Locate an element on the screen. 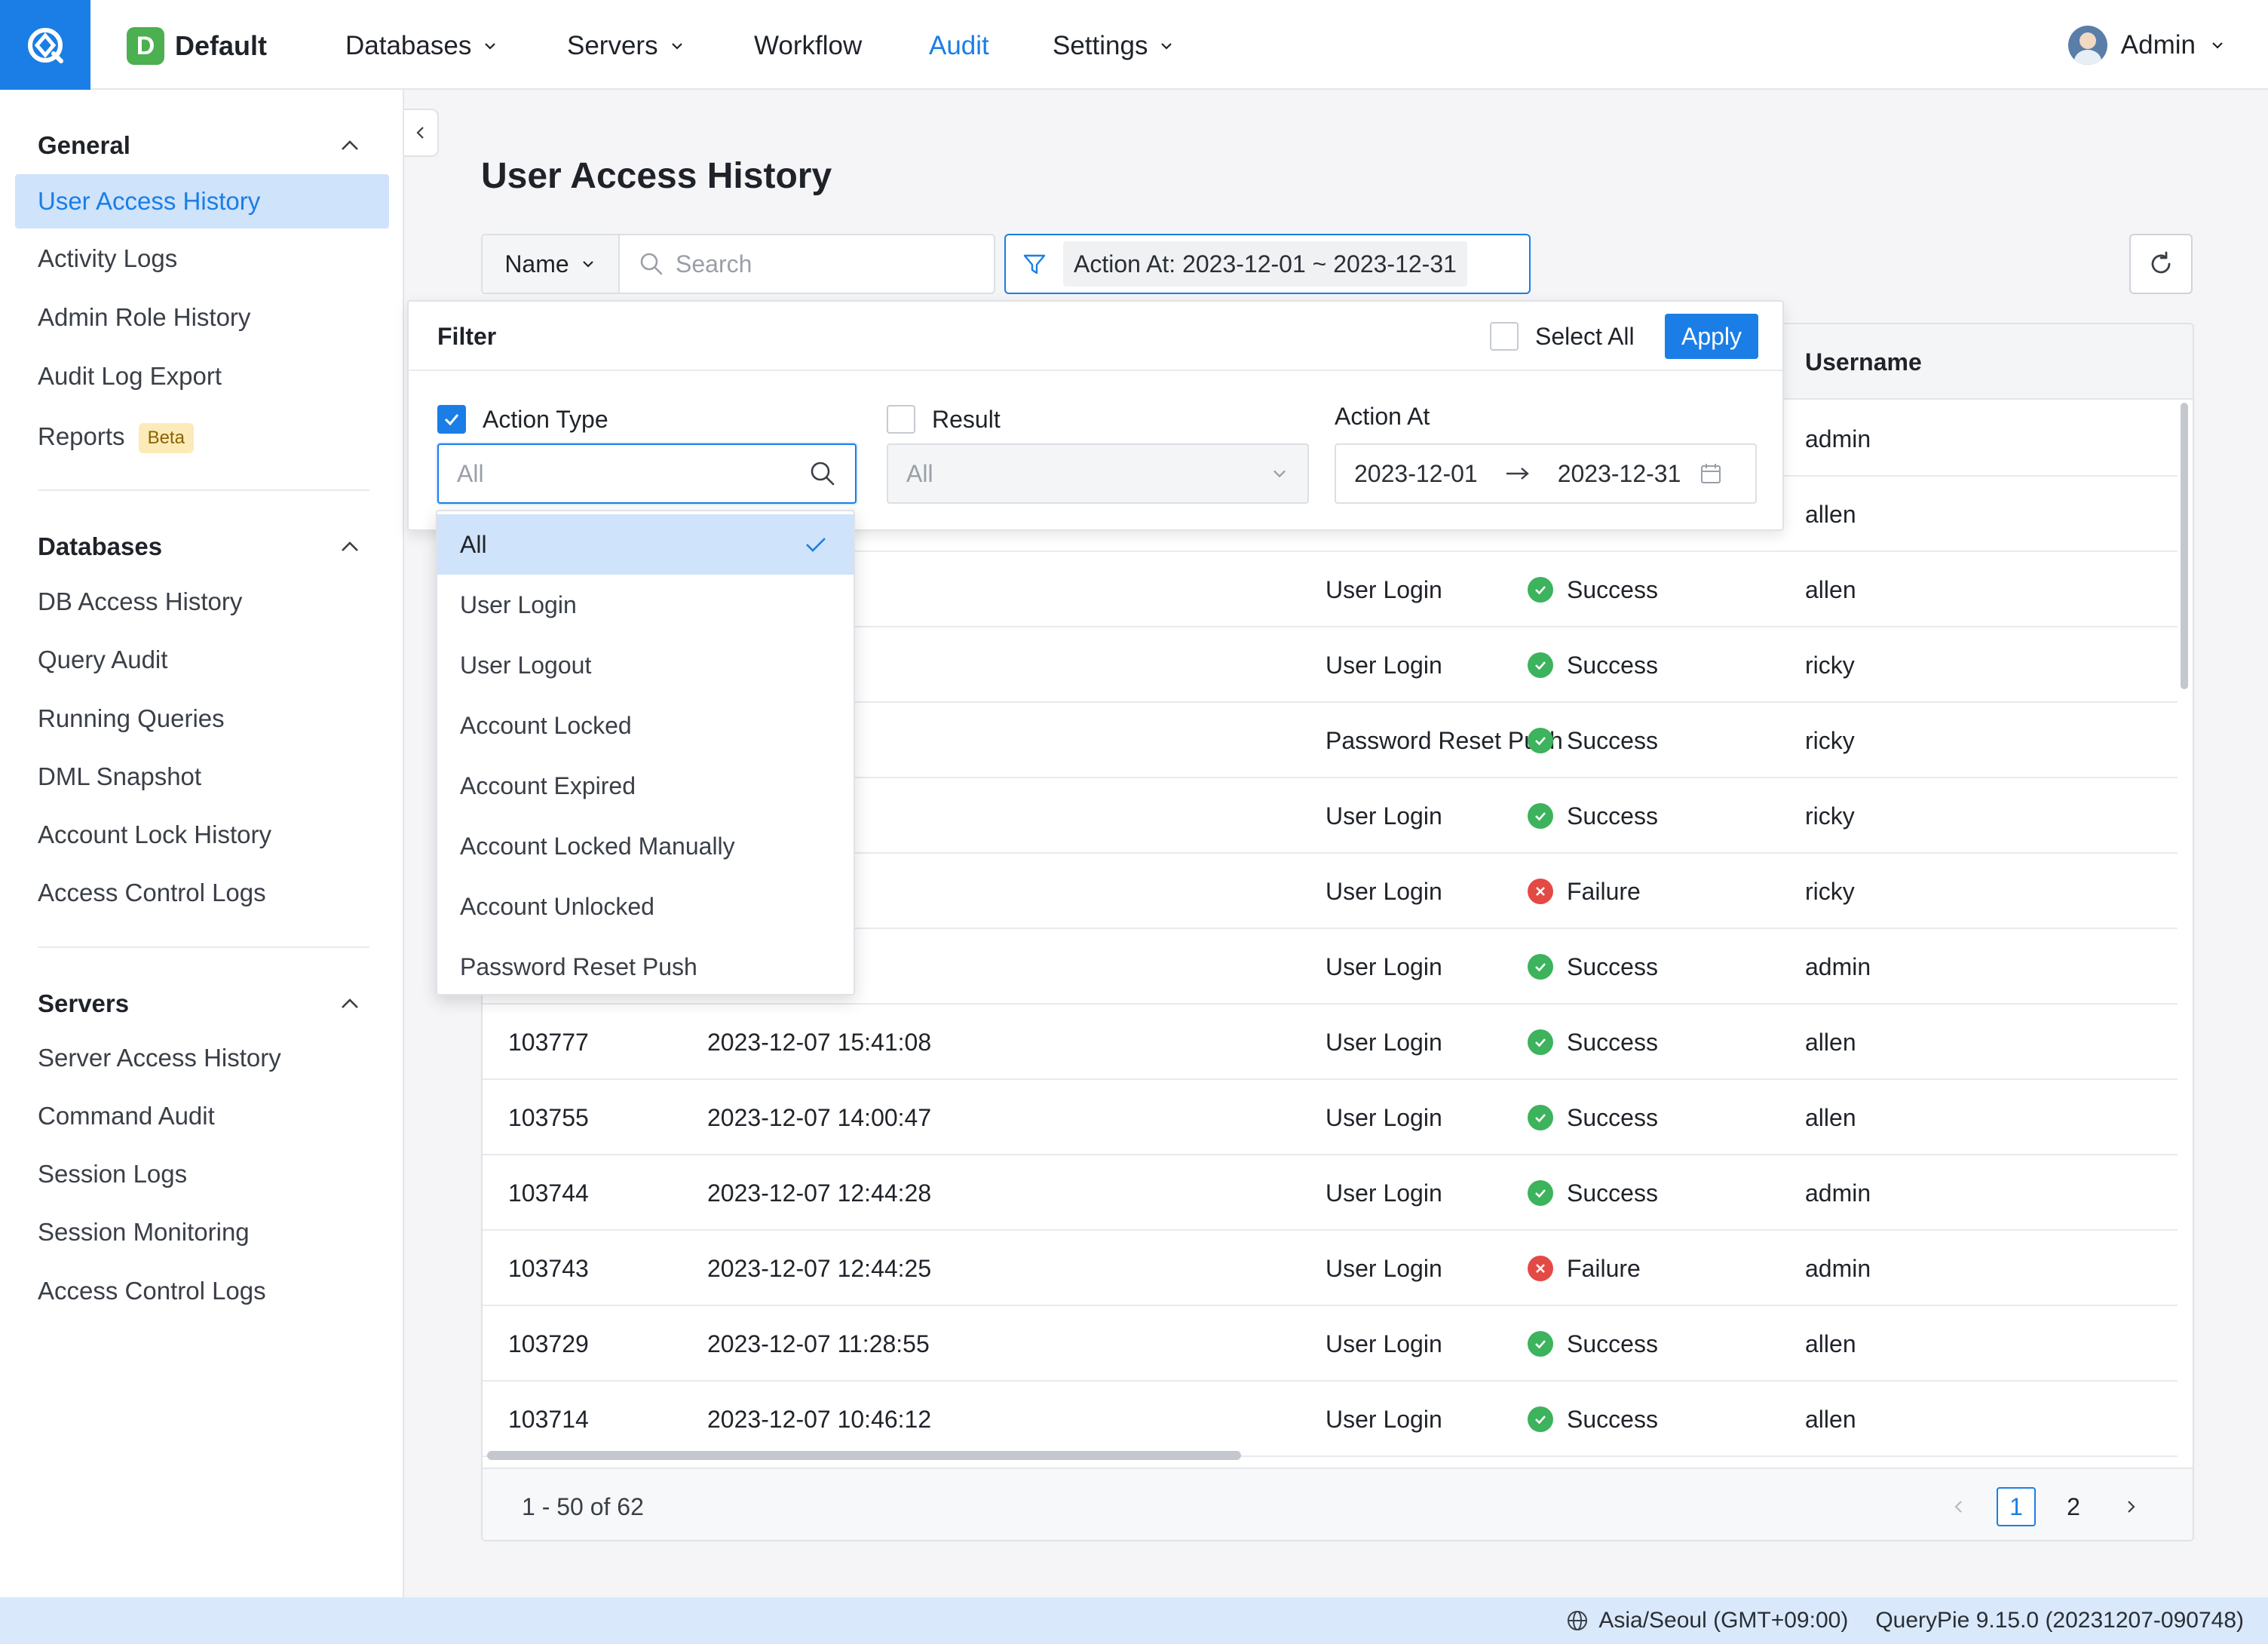 The image size is (2268, 1644). search-input is located at coordinates (827, 264).